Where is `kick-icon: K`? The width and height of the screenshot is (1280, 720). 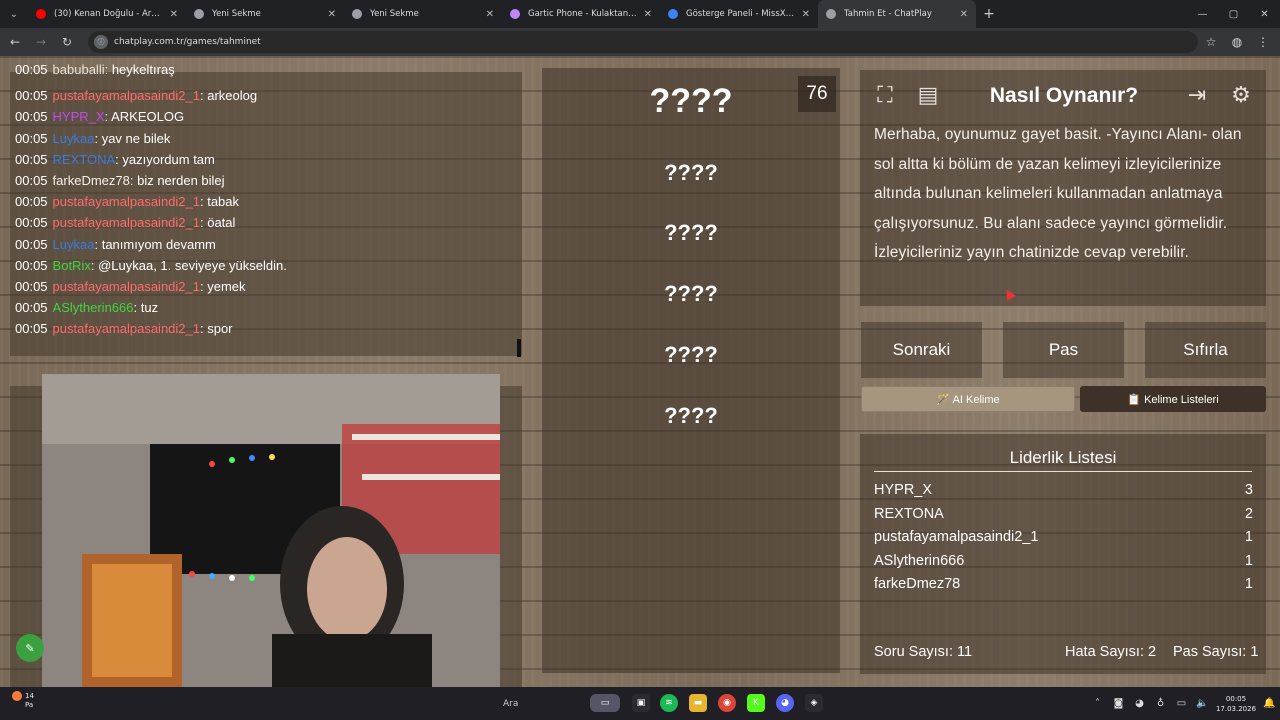 kick-icon: K is located at coordinates (756, 703).